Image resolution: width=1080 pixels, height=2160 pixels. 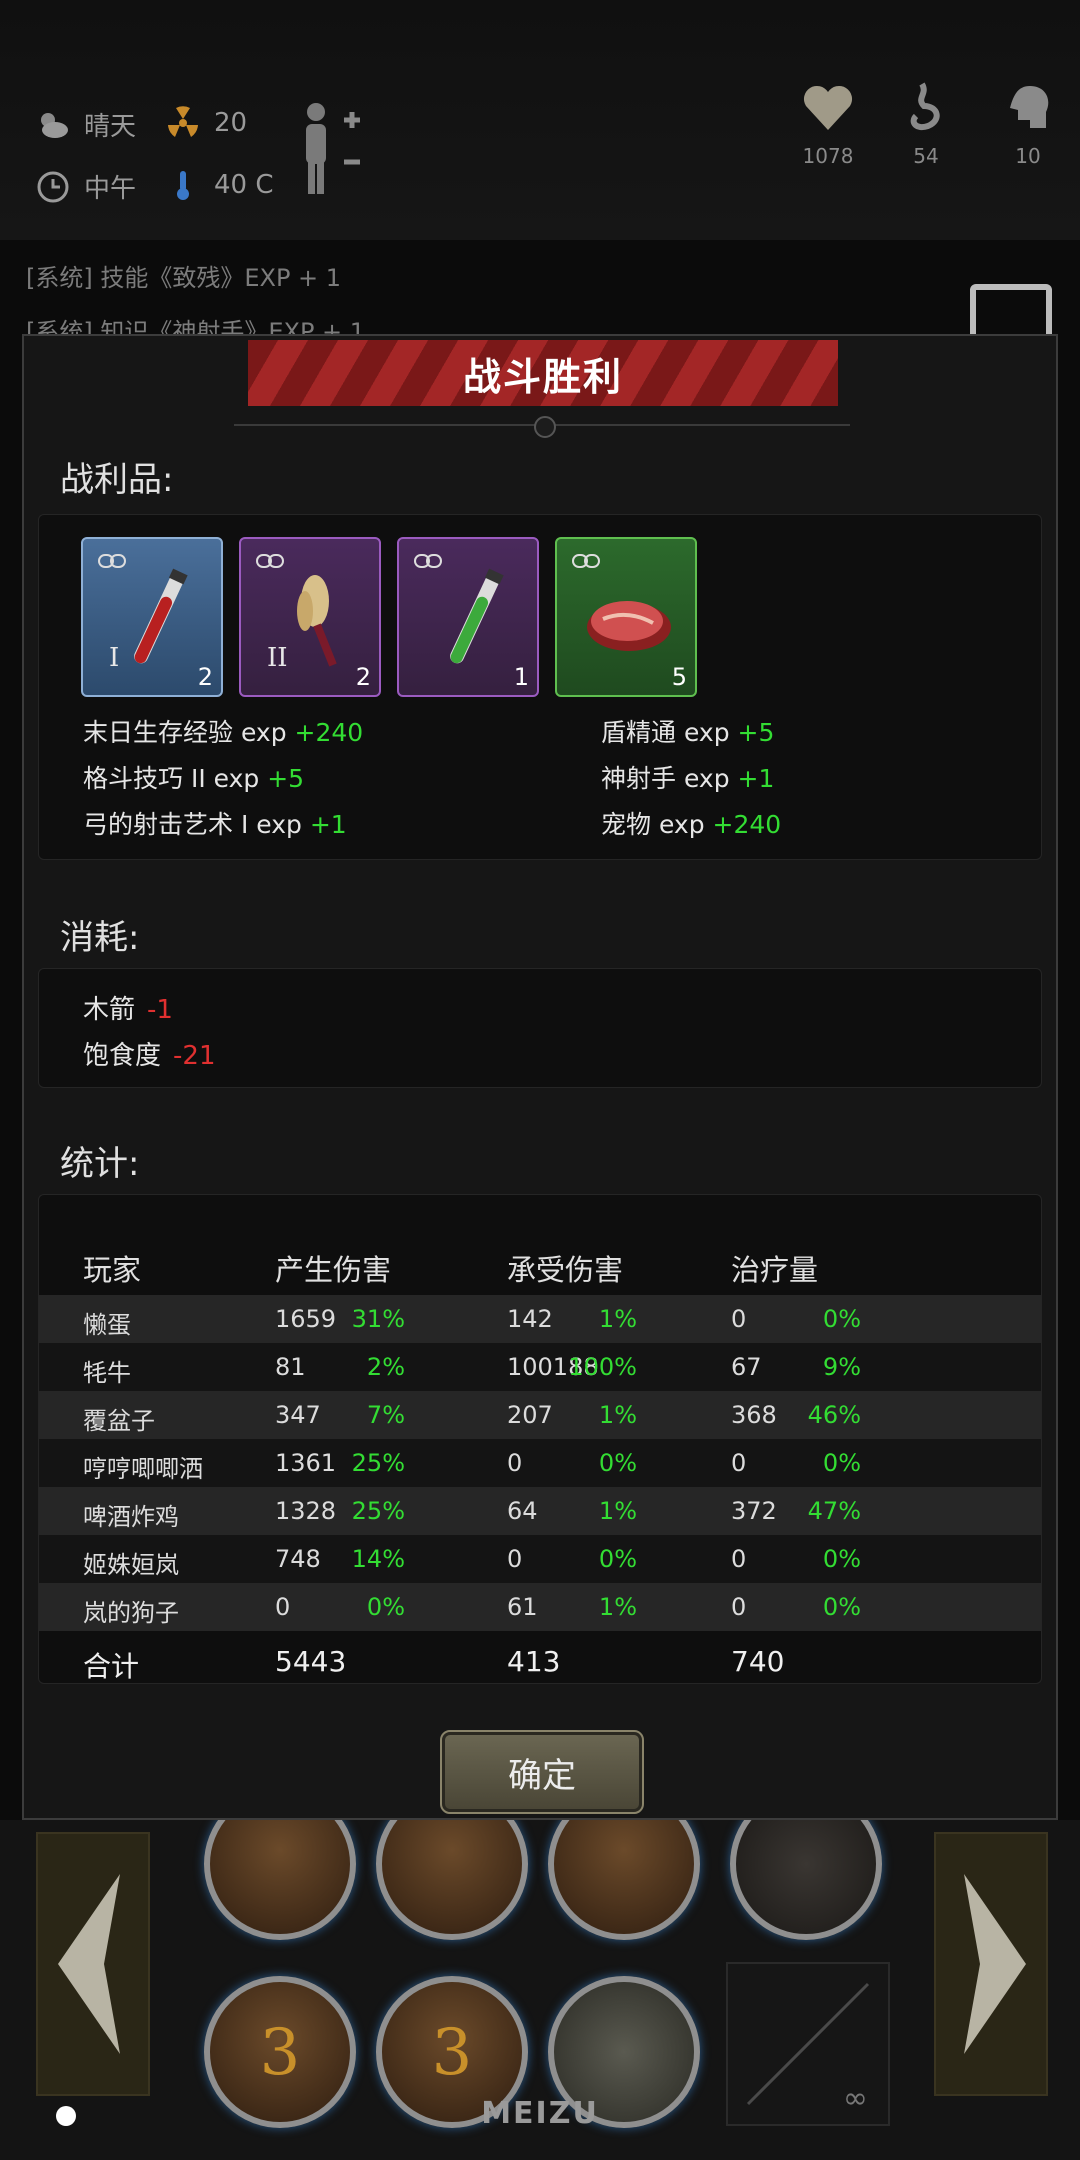 What do you see at coordinates (206, 123) in the screenshot?
I see `radiation-status: 20` at bounding box center [206, 123].